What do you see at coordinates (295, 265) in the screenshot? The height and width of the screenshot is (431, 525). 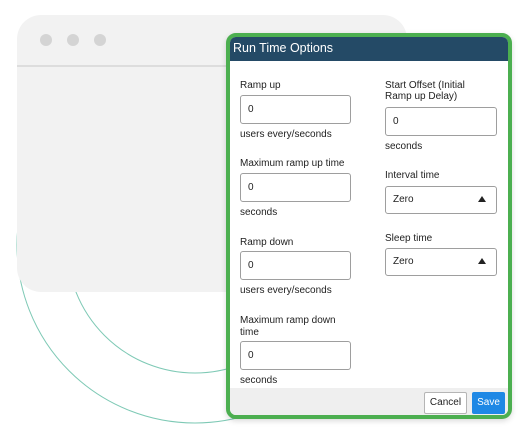 I see `ramp-down-input: 0` at bounding box center [295, 265].